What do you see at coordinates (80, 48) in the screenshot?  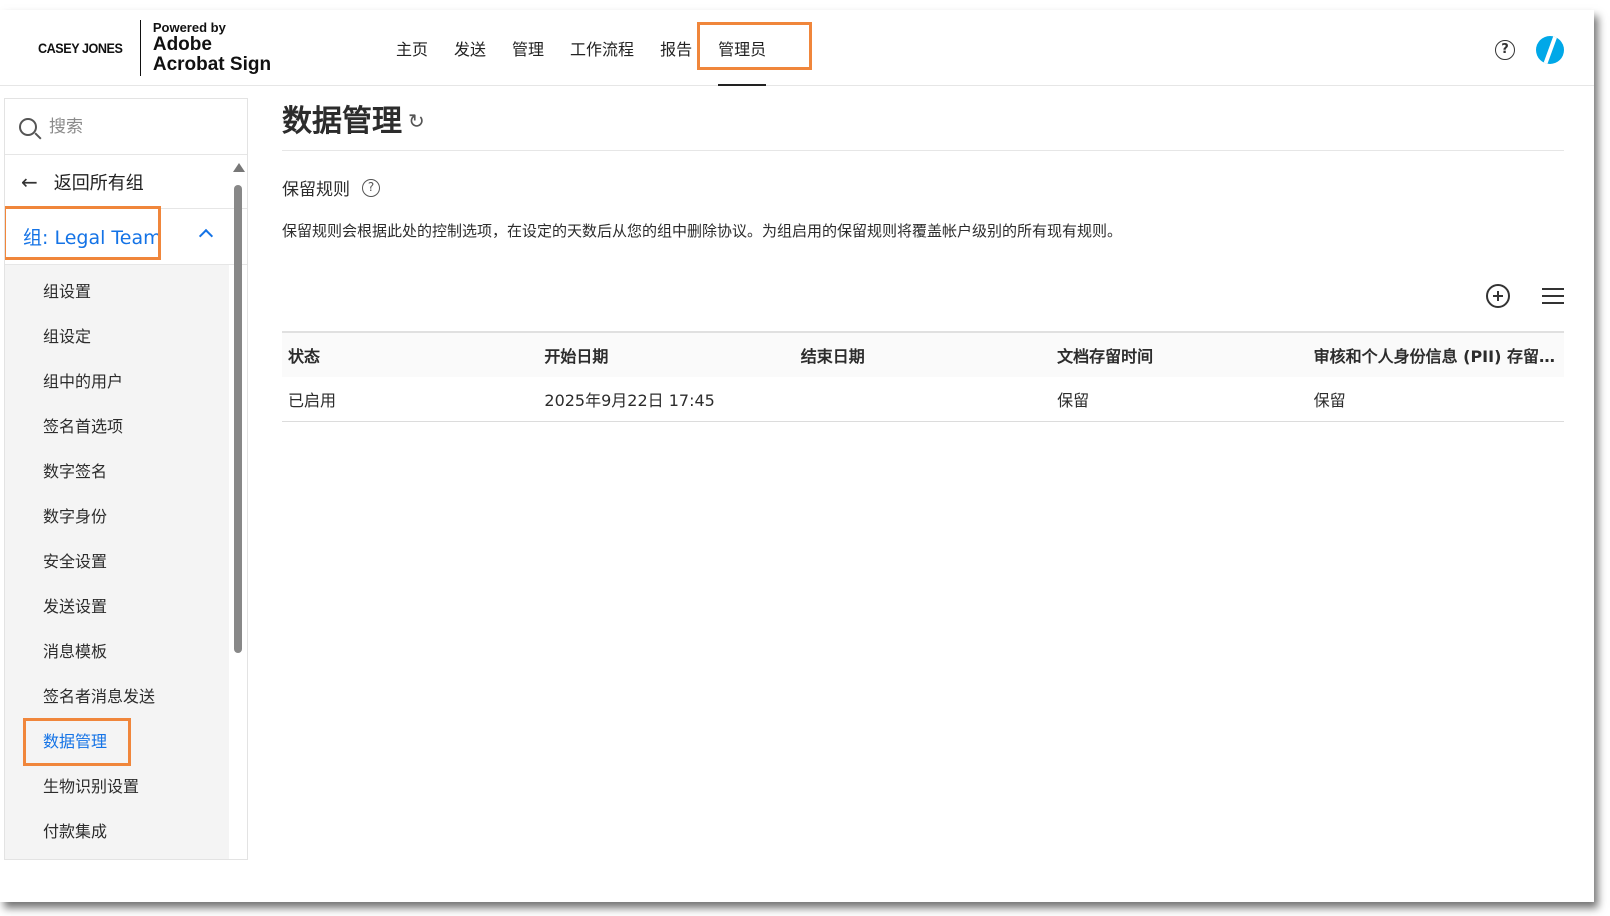 I see `casey-jones-logo: CASEY JONES` at bounding box center [80, 48].